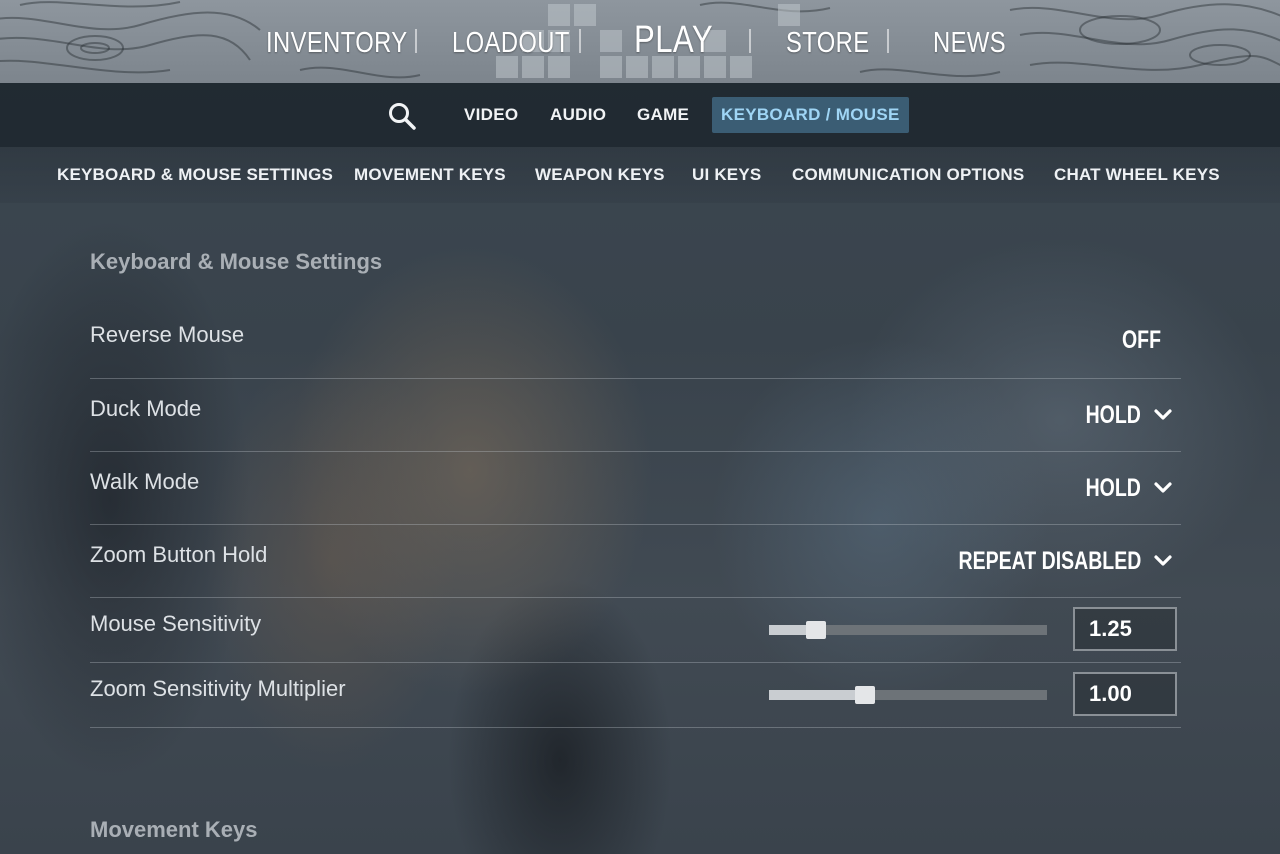  What do you see at coordinates (176, 623) in the screenshot?
I see `setting-label: Mouse Sensitivity` at bounding box center [176, 623].